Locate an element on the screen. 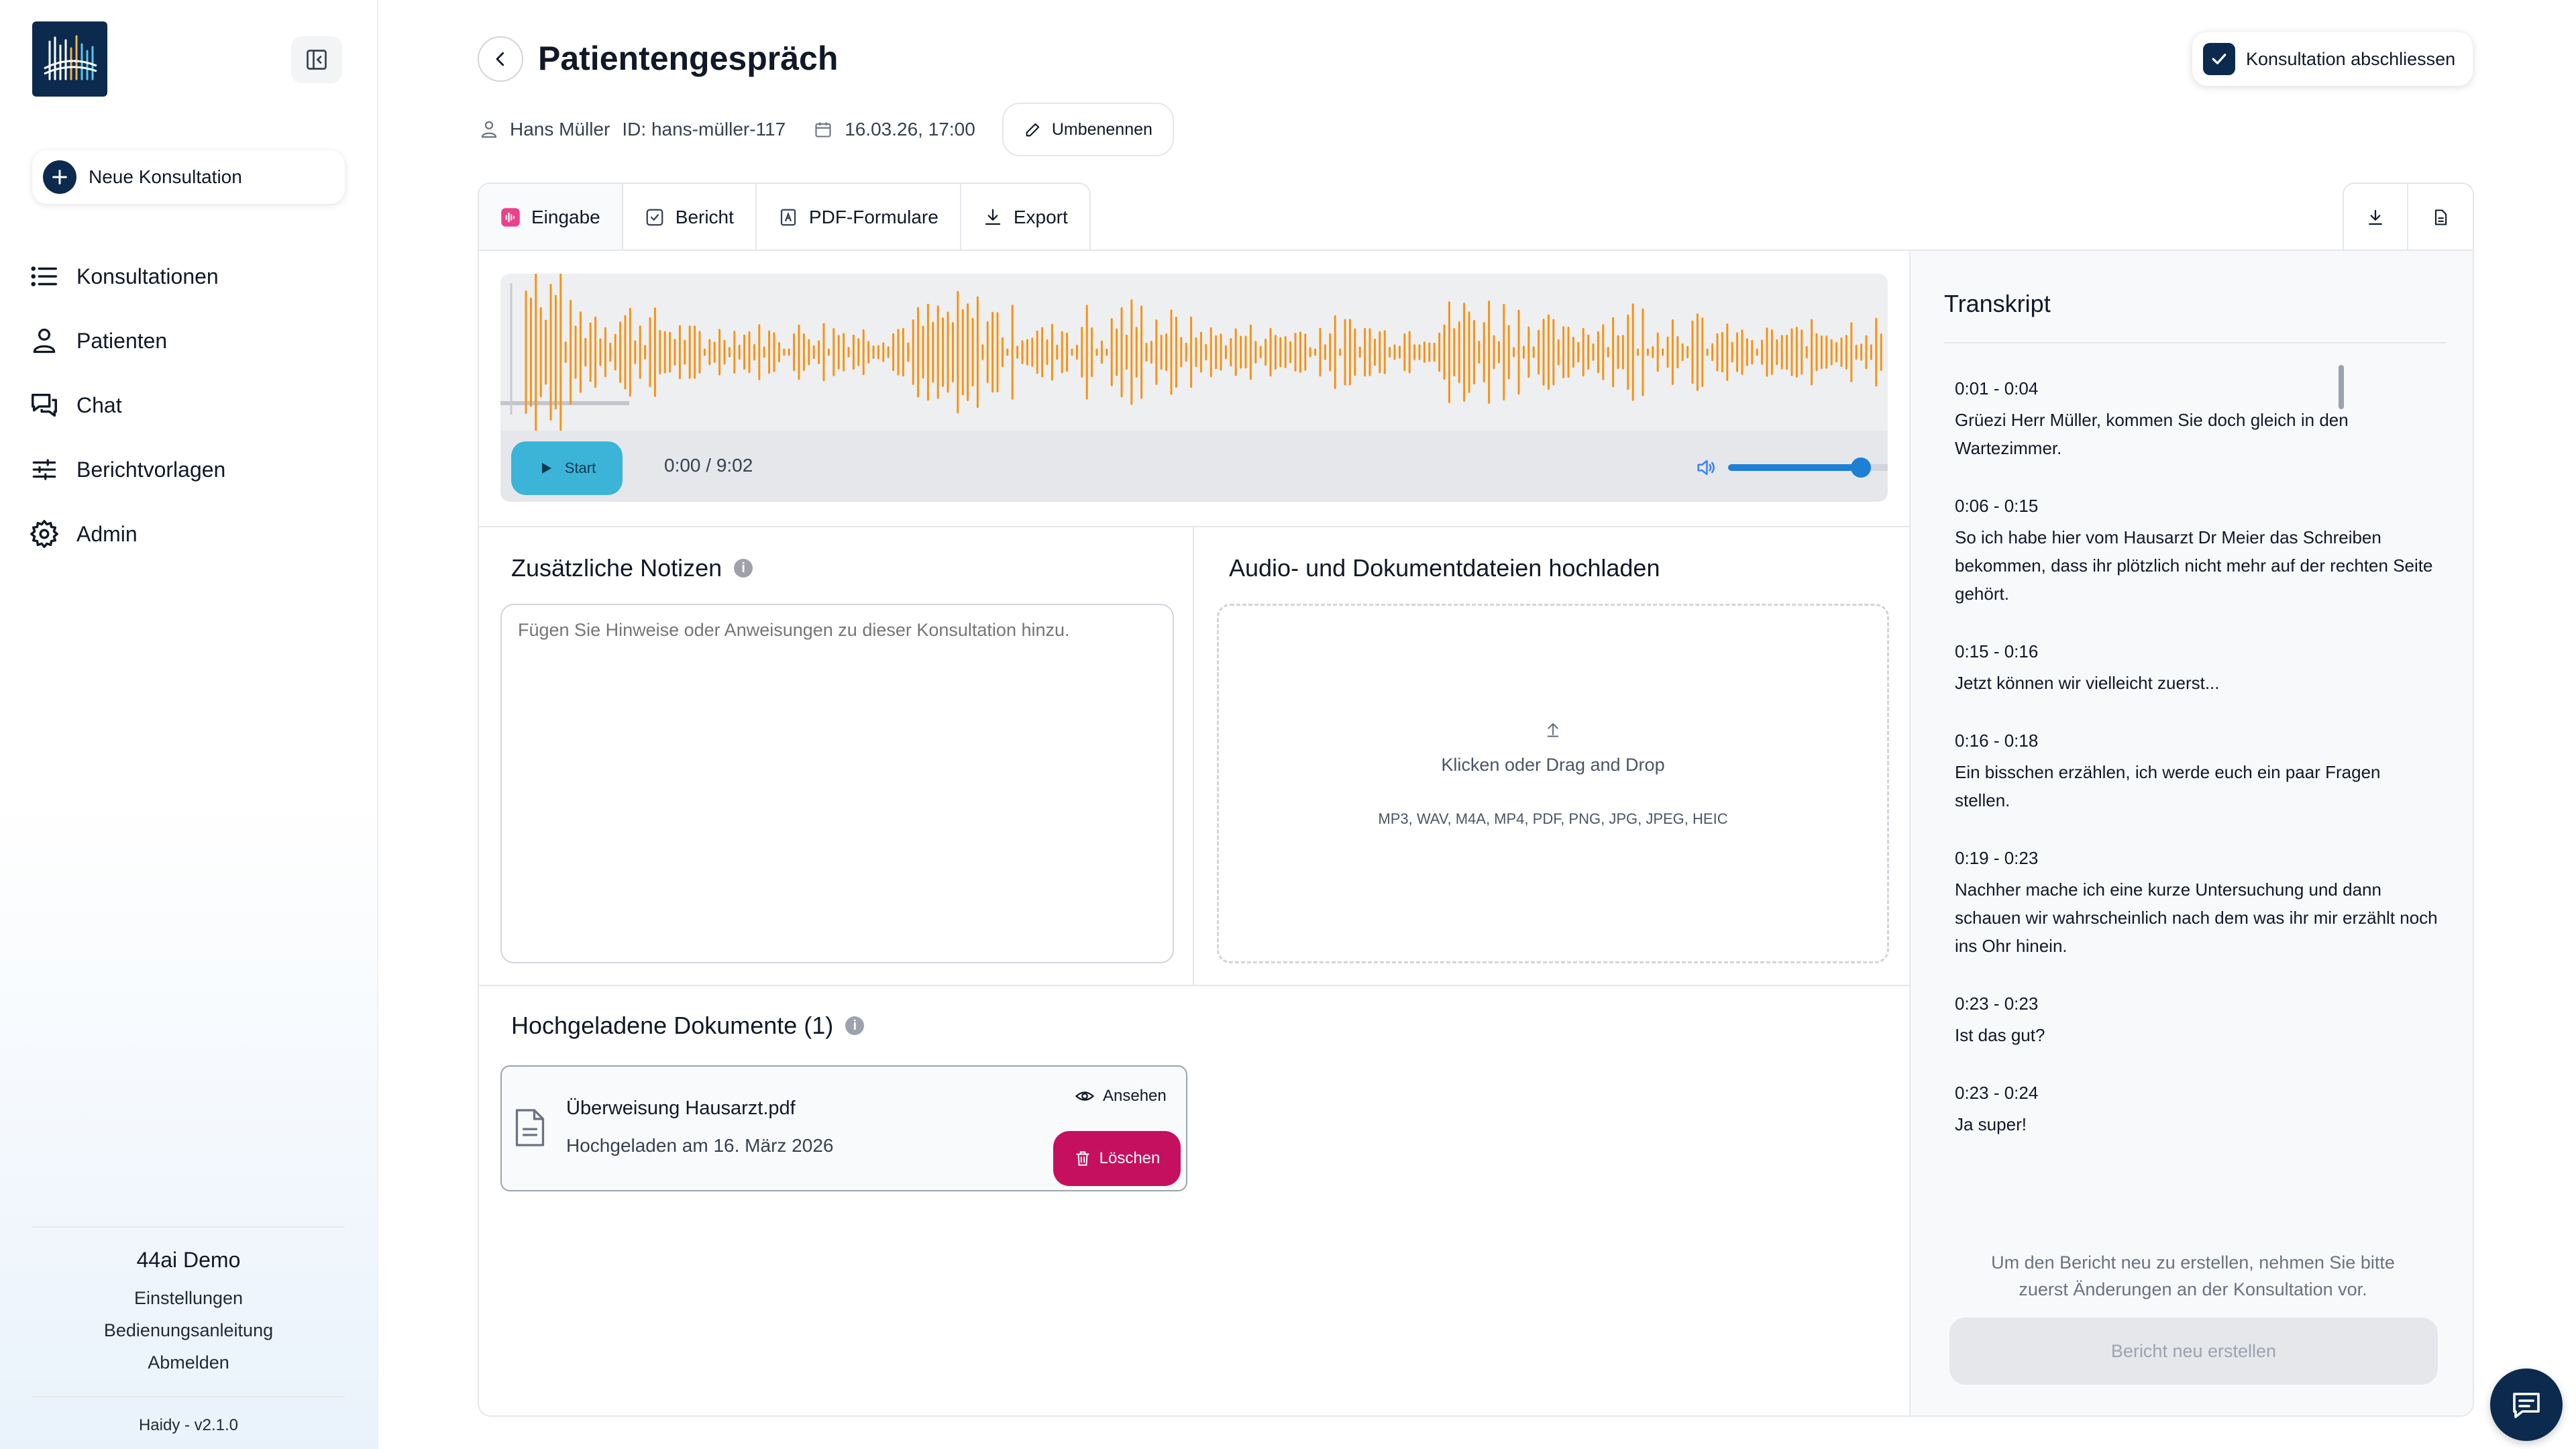  audio-player: Start 0:00 / 9:02 is located at coordinates (1194, 388).